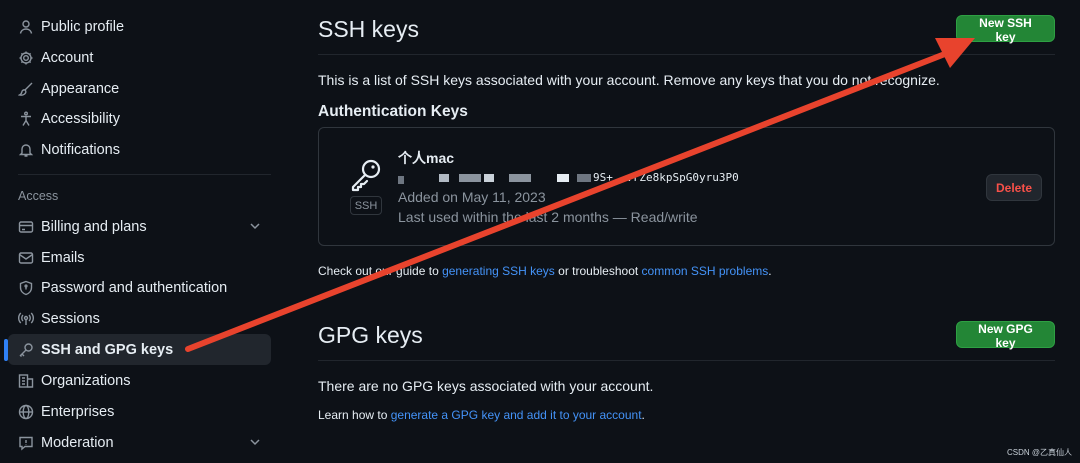  What do you see at coordinates (26, 288) in the screenshot?
I see `shield-lock-icon` at bounding box center [26, 288].